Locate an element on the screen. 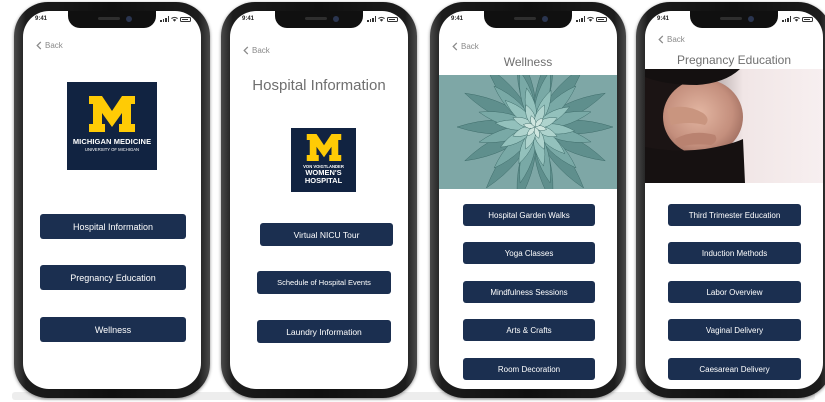 Image resolution: width=825 pixels, height=402 pixels. virtual-nicu-tour-button: Virtual NICU Tour is located at coordinates (326, 234).